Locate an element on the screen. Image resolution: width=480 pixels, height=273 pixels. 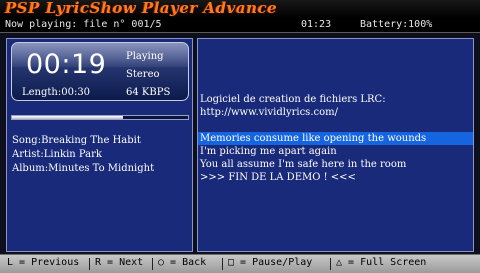
lyric-line-current: Memories consume like opening the wounds is located at coordinates (335, 138).